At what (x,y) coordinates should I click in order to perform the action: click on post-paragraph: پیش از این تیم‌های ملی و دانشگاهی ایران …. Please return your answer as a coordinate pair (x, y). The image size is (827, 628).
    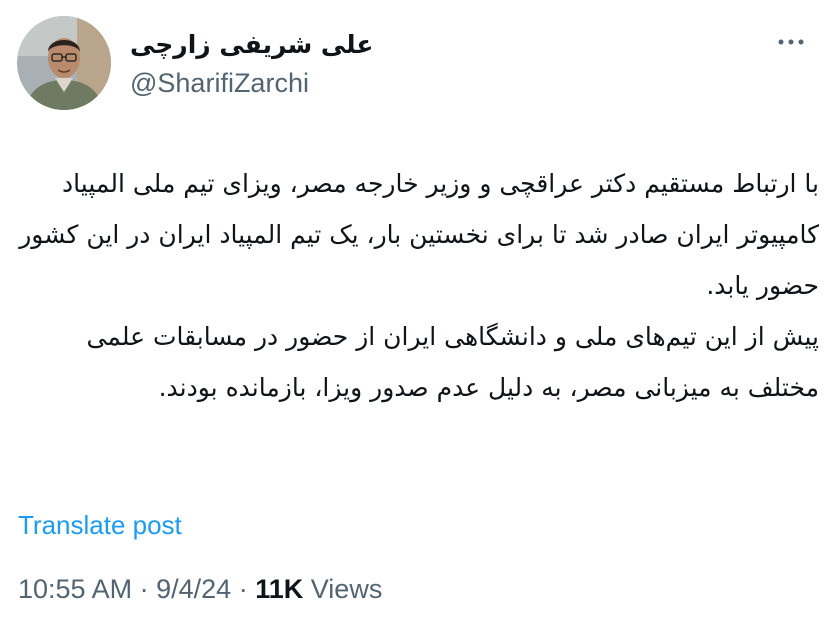
    Looking at the image, I should click on (452, 362).